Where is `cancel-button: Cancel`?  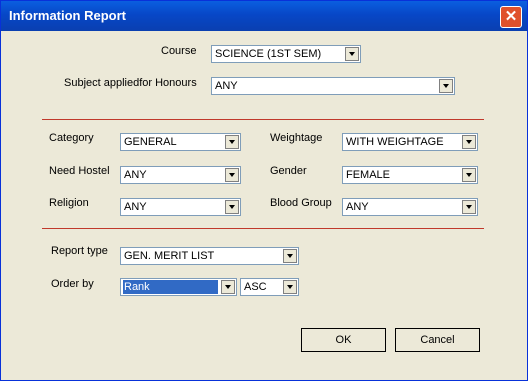 cancel-button: Cancel is located at coordinates (437, 340).